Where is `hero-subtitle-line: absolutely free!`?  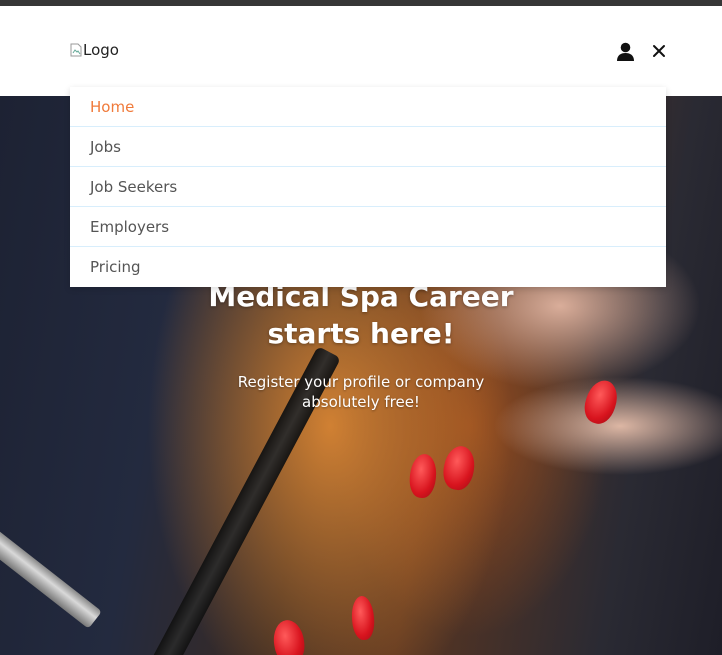
hero-subtitle-line: absolutely free! is located at coordinates (361, 402).